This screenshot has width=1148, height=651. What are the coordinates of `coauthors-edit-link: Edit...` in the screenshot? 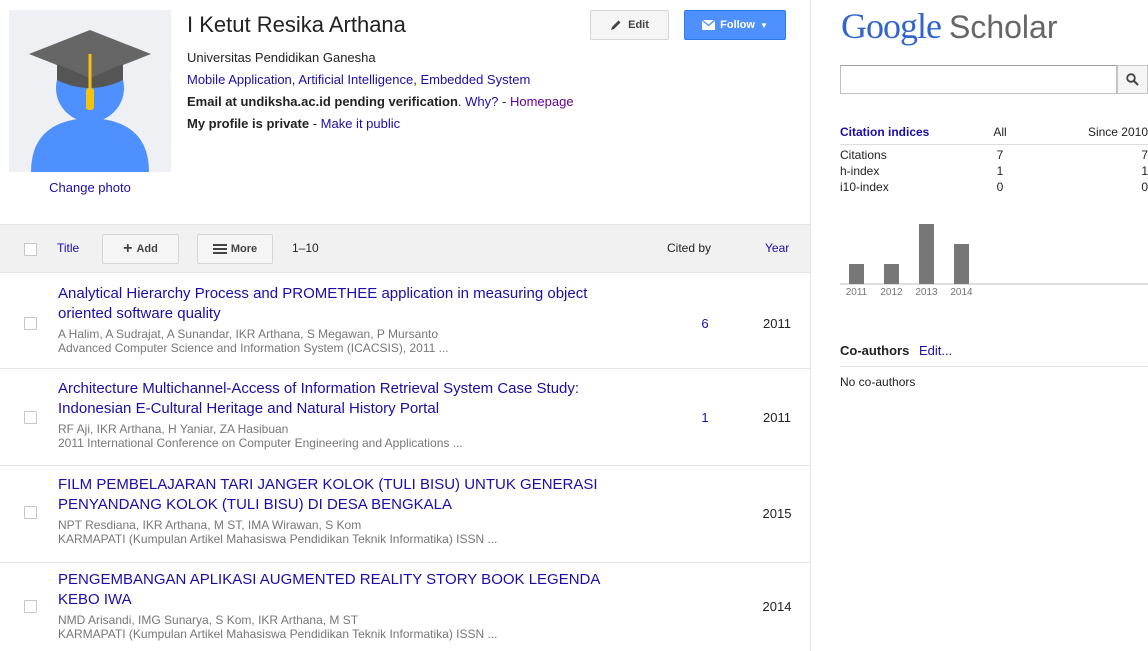 It's located at (935, 350).